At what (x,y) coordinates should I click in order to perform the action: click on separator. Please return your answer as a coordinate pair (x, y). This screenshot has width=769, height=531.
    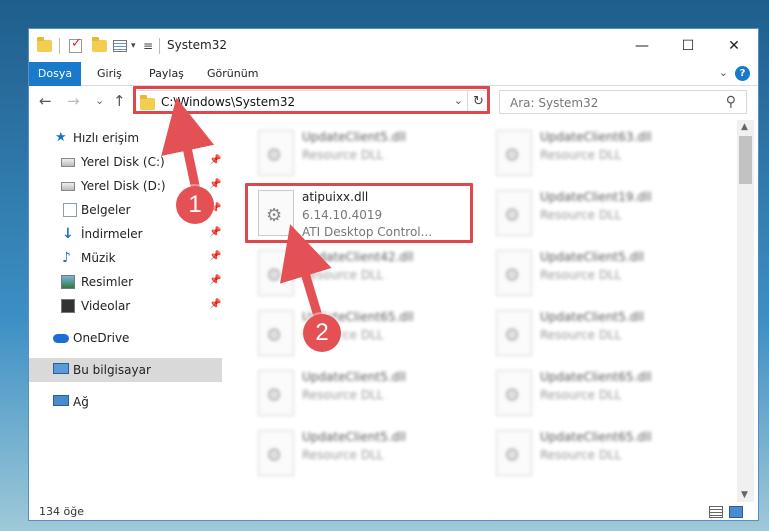
    Looking at the image, I should click on (59, 45).